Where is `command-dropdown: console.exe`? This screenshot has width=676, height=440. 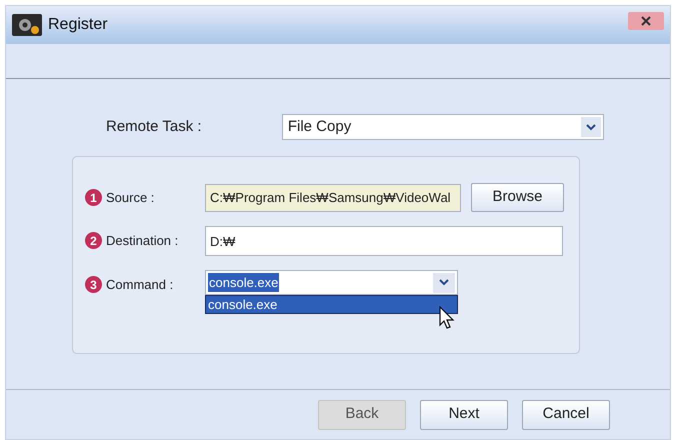 command-dropdown: console.exe is located at coordinates (331, 282).